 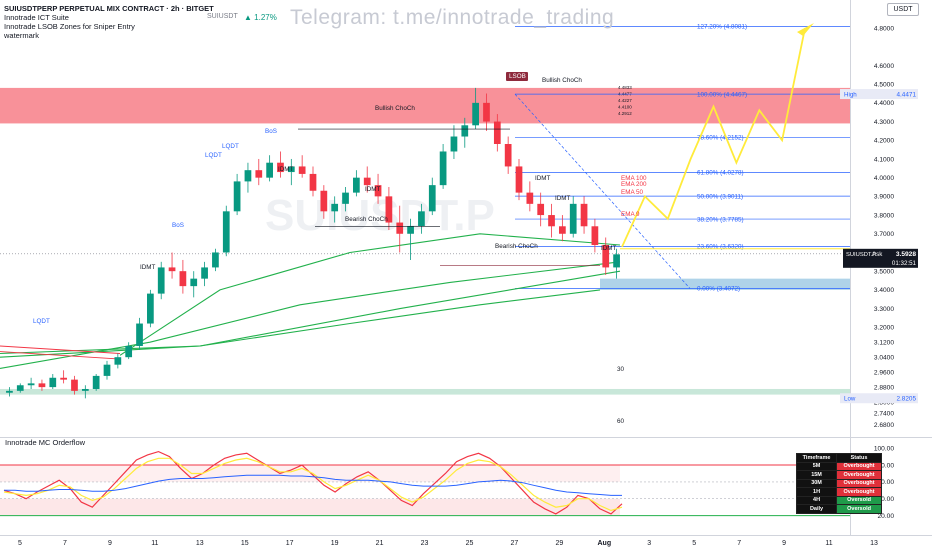 What do you see at coordinates (517, 76) in the screenshot?
I see `chart-annotation: LSOB` at bounding box center [517, 76].